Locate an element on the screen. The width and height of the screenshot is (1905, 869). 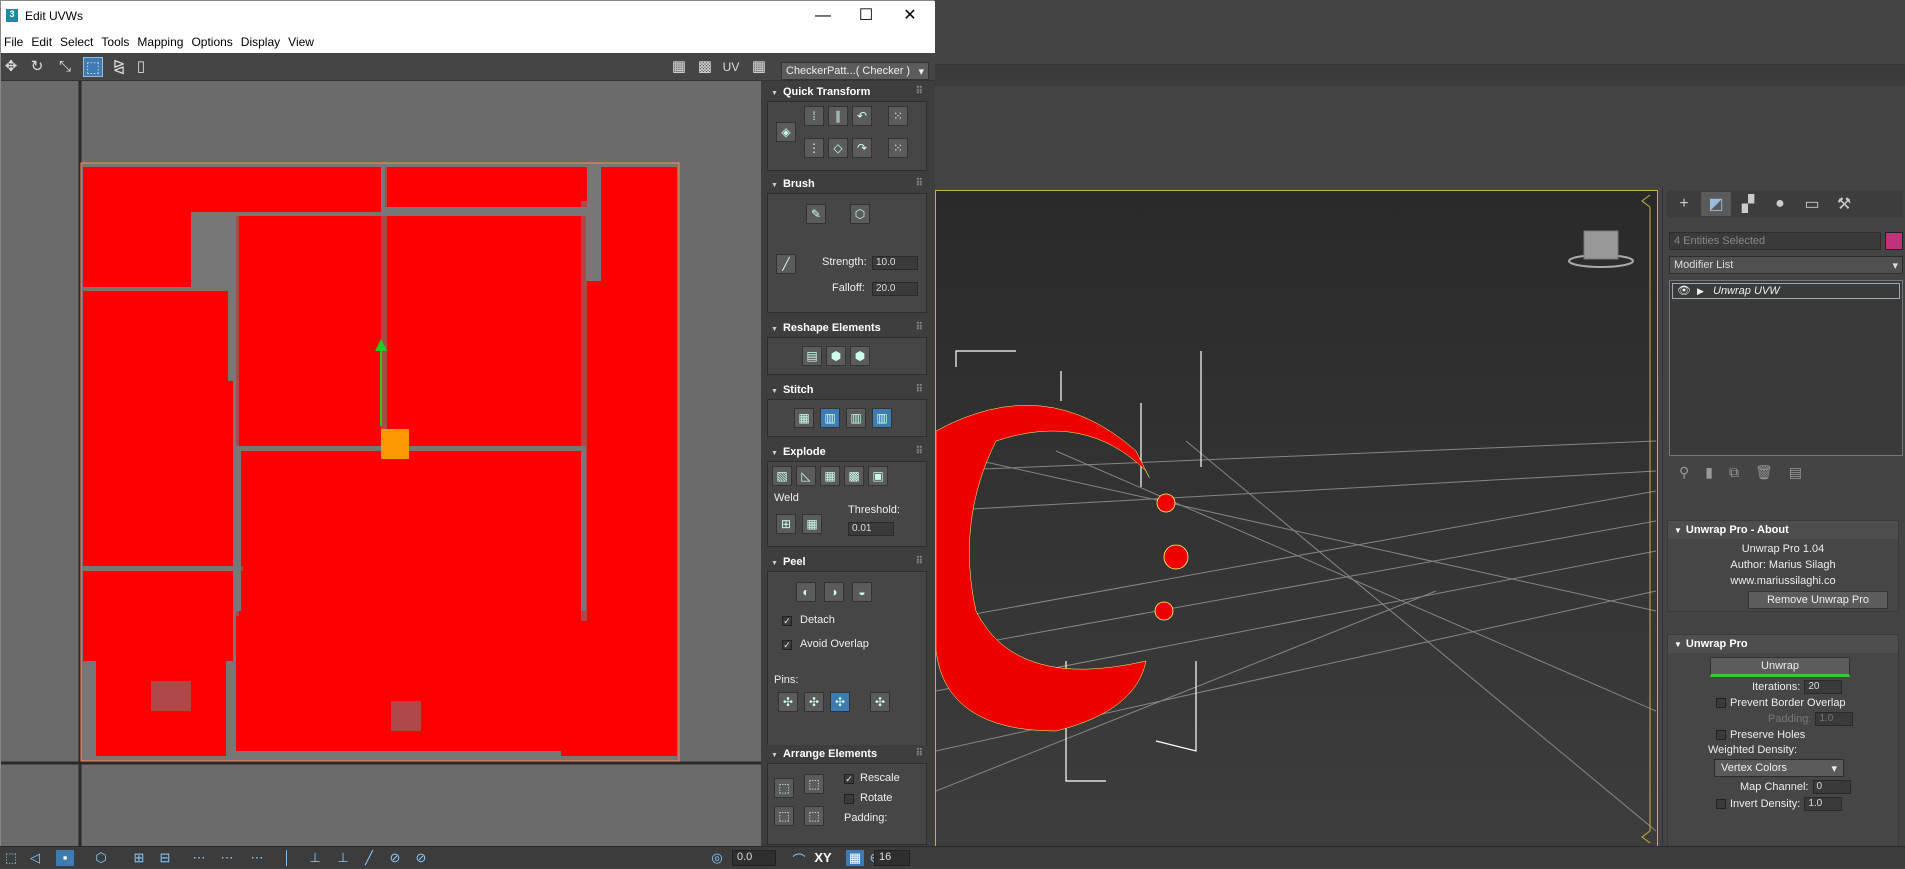
stack-item-unwrap-uvw: 👁 ▶ Unwrap UVW is located at coordinates (1786, 291).